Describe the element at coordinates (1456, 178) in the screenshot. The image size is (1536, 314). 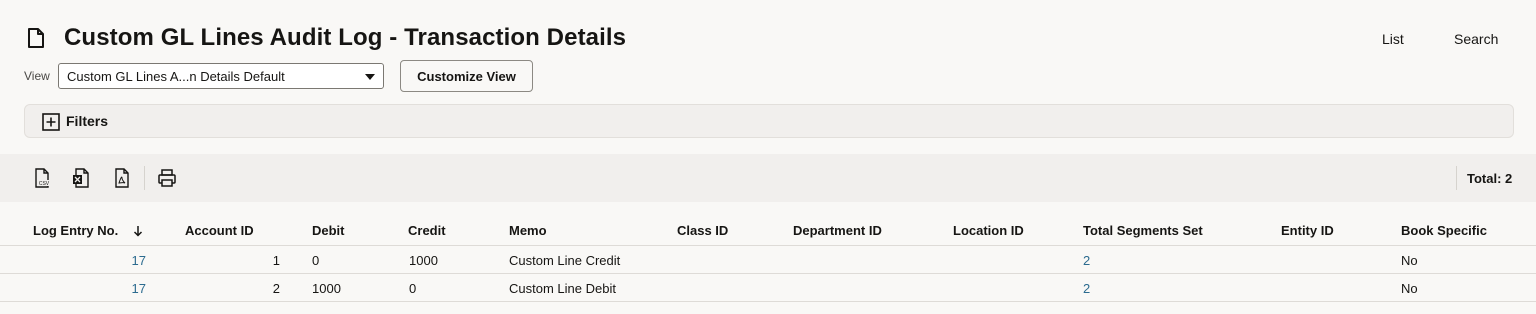
I see `total-divider` at that location.